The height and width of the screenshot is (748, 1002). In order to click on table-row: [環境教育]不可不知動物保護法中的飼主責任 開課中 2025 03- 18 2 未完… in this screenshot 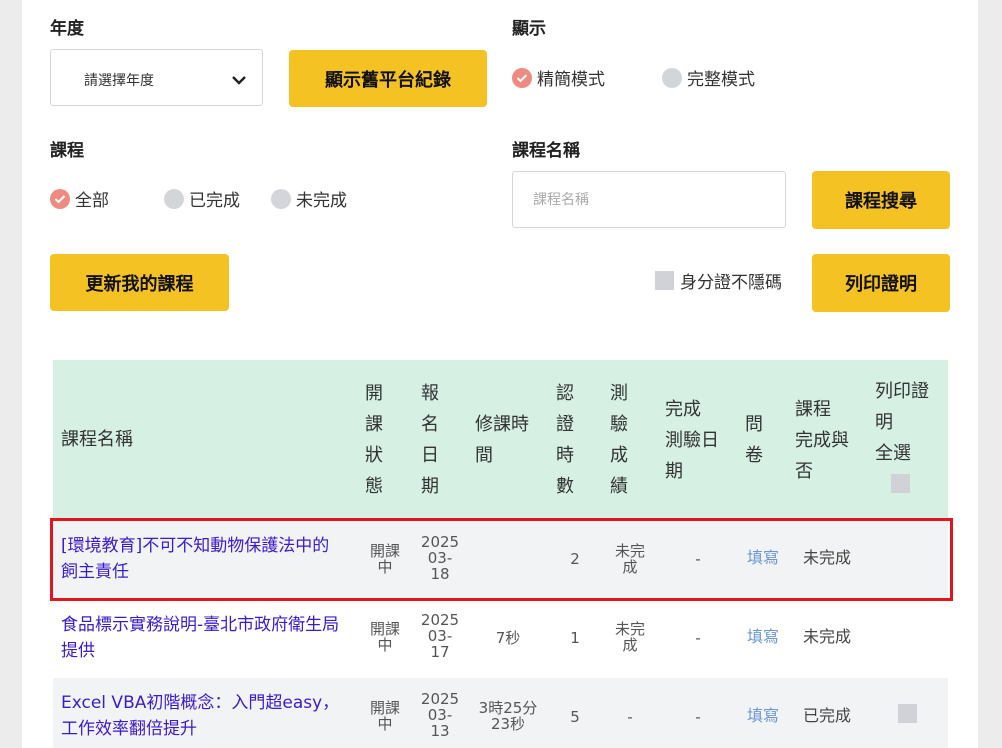, I will do `click(500, 559)`.